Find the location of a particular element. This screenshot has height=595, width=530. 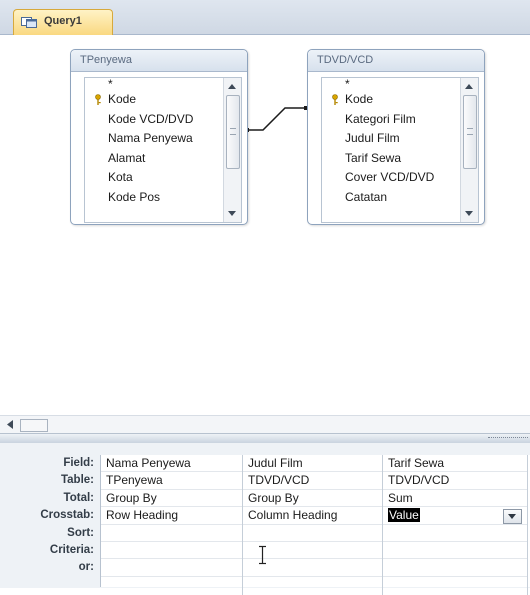

selected-value-text: Value is located at coordinates (404, 515).